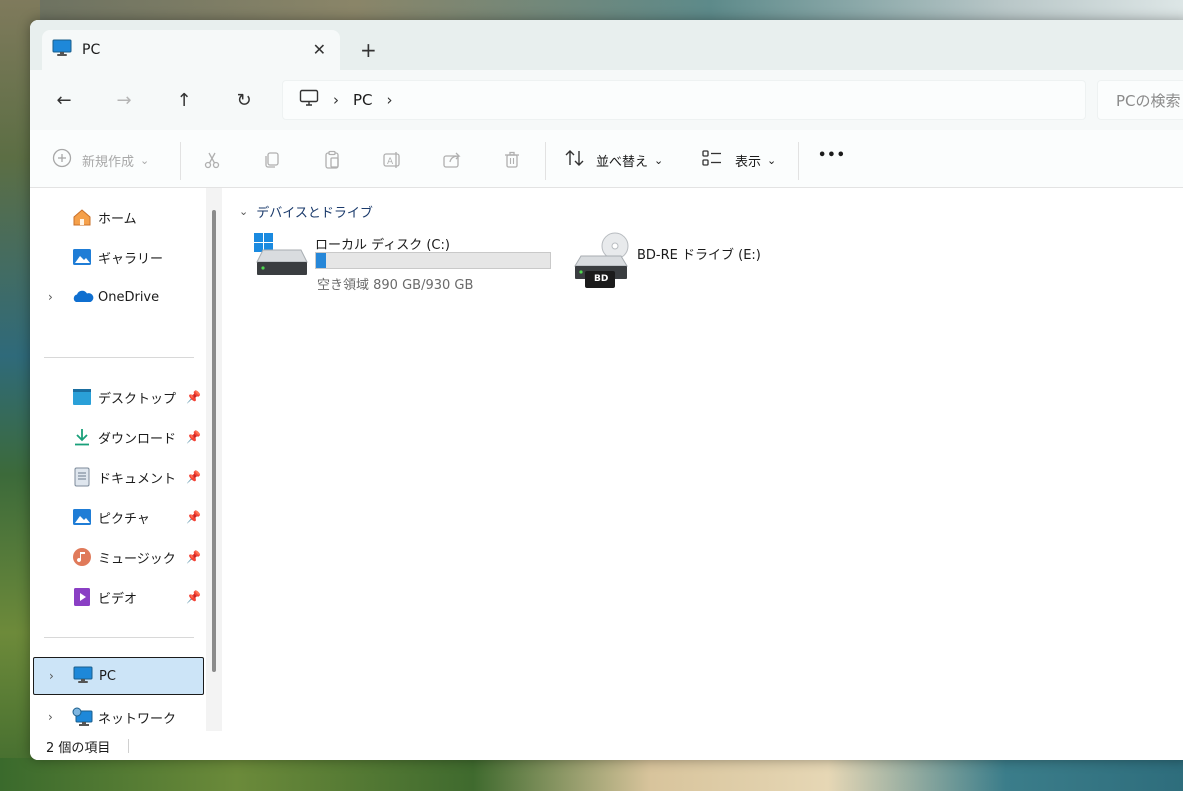 This screenshot has width=1183, height=791. I want to click on pictures-icon, so click(82, 517).